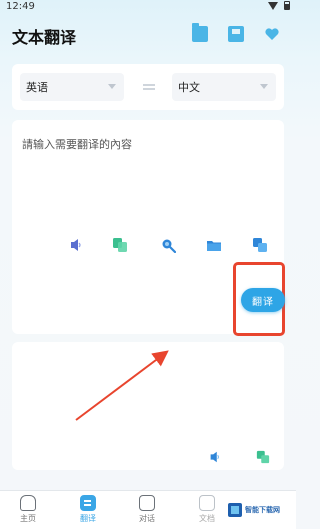 Image resolution: width=320 pixels, height=529 pixels. Describe the element at coordinates (263, 300) in the screenshot. I see `translate-button: 翻译` at that location.